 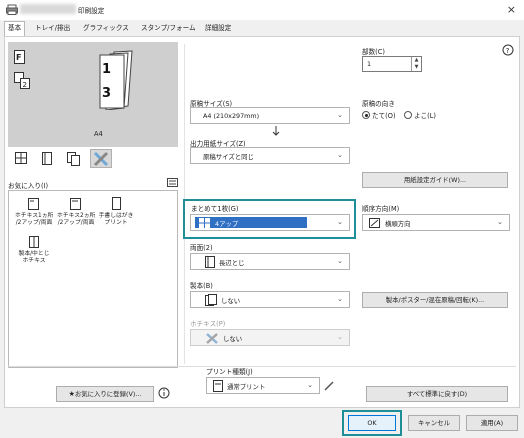 I want to click on tab-tray-output: トレイ/排出, so click(x=52, y=28).